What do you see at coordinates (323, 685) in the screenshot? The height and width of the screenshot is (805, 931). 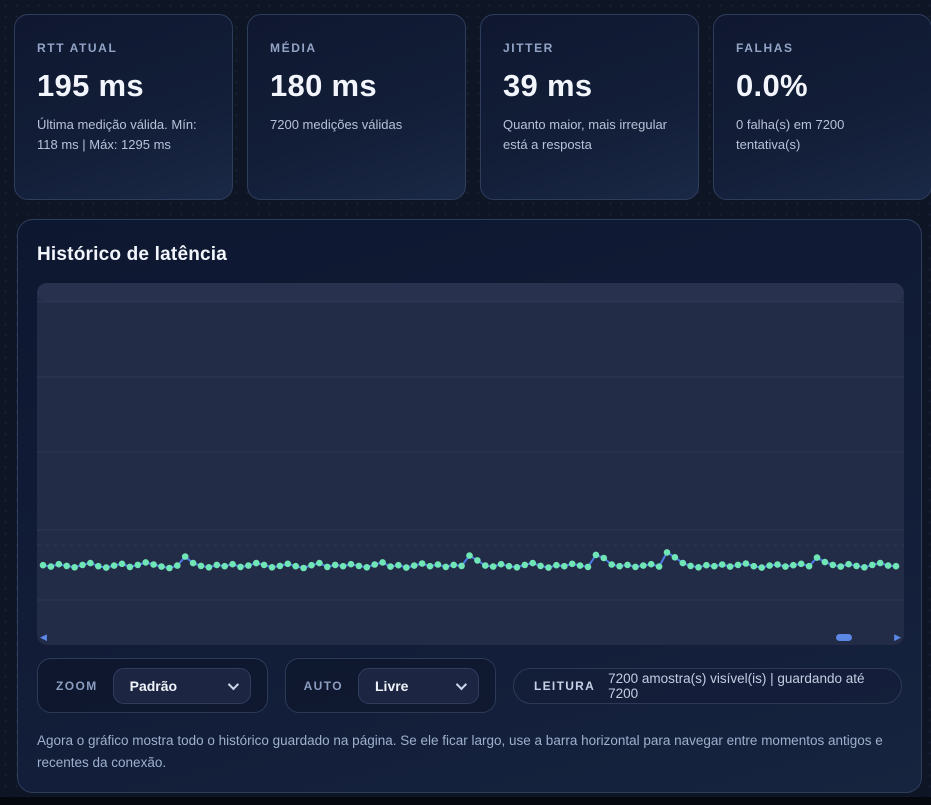 I see `auto-label: AUTO` at bounding box center [323, 685].